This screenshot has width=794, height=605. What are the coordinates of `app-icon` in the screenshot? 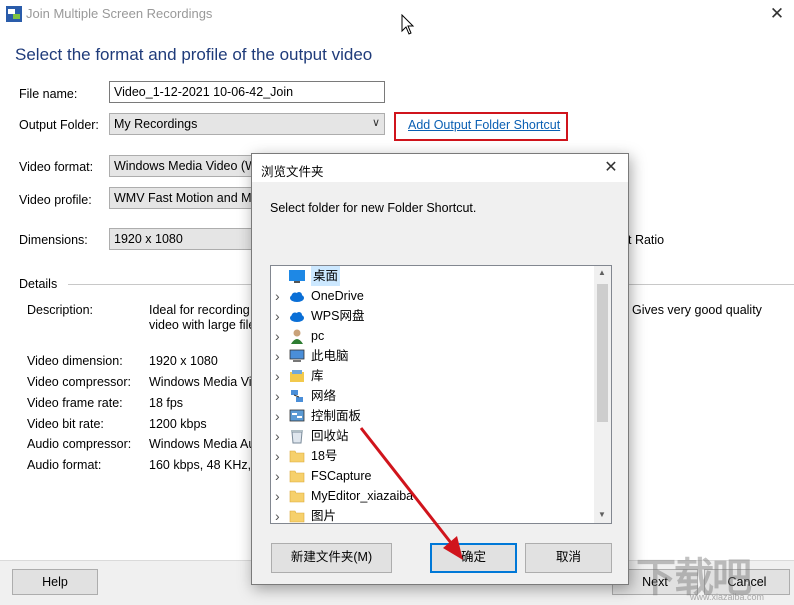 It's located at (14, 14).